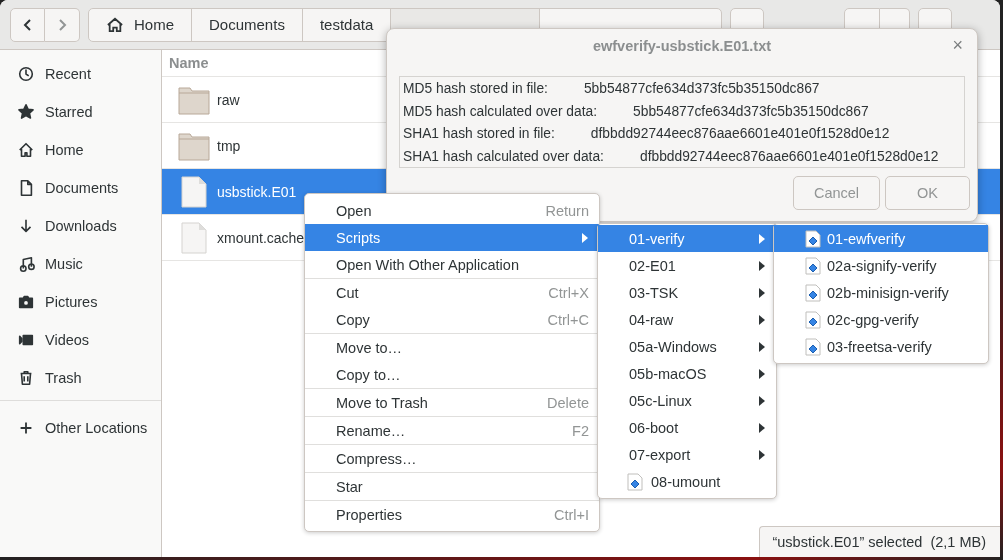 This screenshot has width=1003, height=560. Describe the element at coordinates (115, 24) in the screenshot. I see `home-icon` at that location.